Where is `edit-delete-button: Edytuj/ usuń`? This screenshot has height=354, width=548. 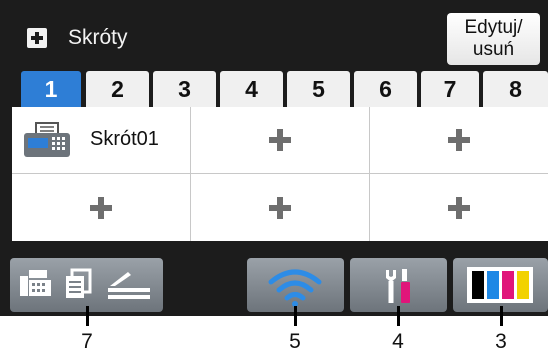 edit-delete-button: Edytuj/ usuń is located at coordinates (493, 39).